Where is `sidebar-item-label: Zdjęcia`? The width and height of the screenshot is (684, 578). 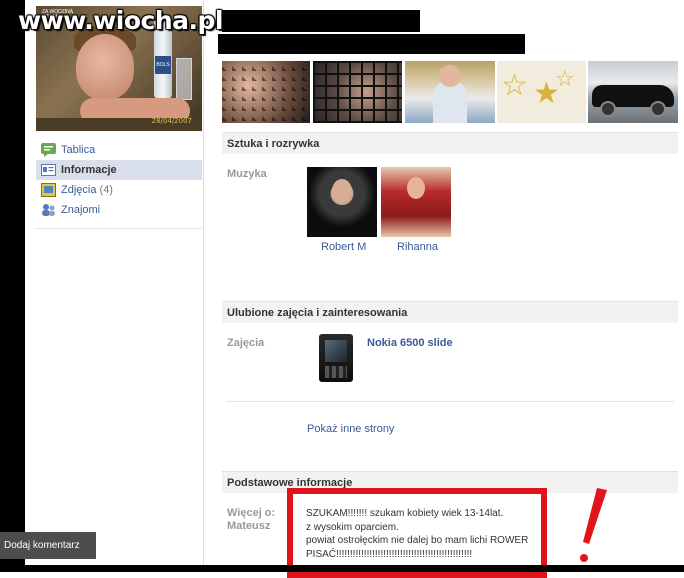 sidebar-item-label: Zdjęcia is located at coordinates (79, 190).